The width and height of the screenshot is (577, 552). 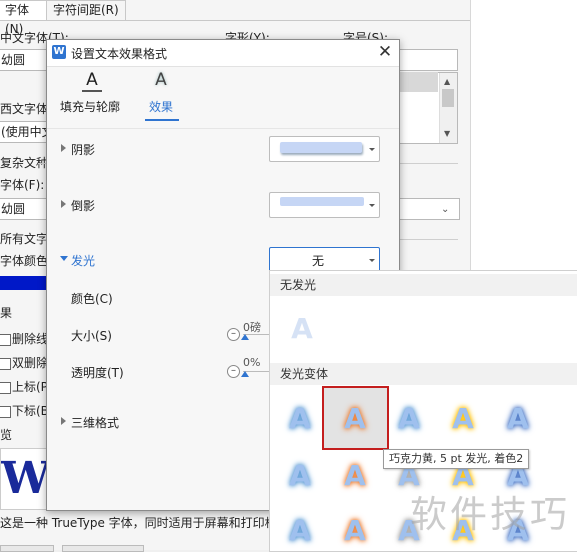 What do you see at coordinates (233, 371) in the screenshot?
I see `transparency-decrease-button: –` at bounding box center [233, 371].